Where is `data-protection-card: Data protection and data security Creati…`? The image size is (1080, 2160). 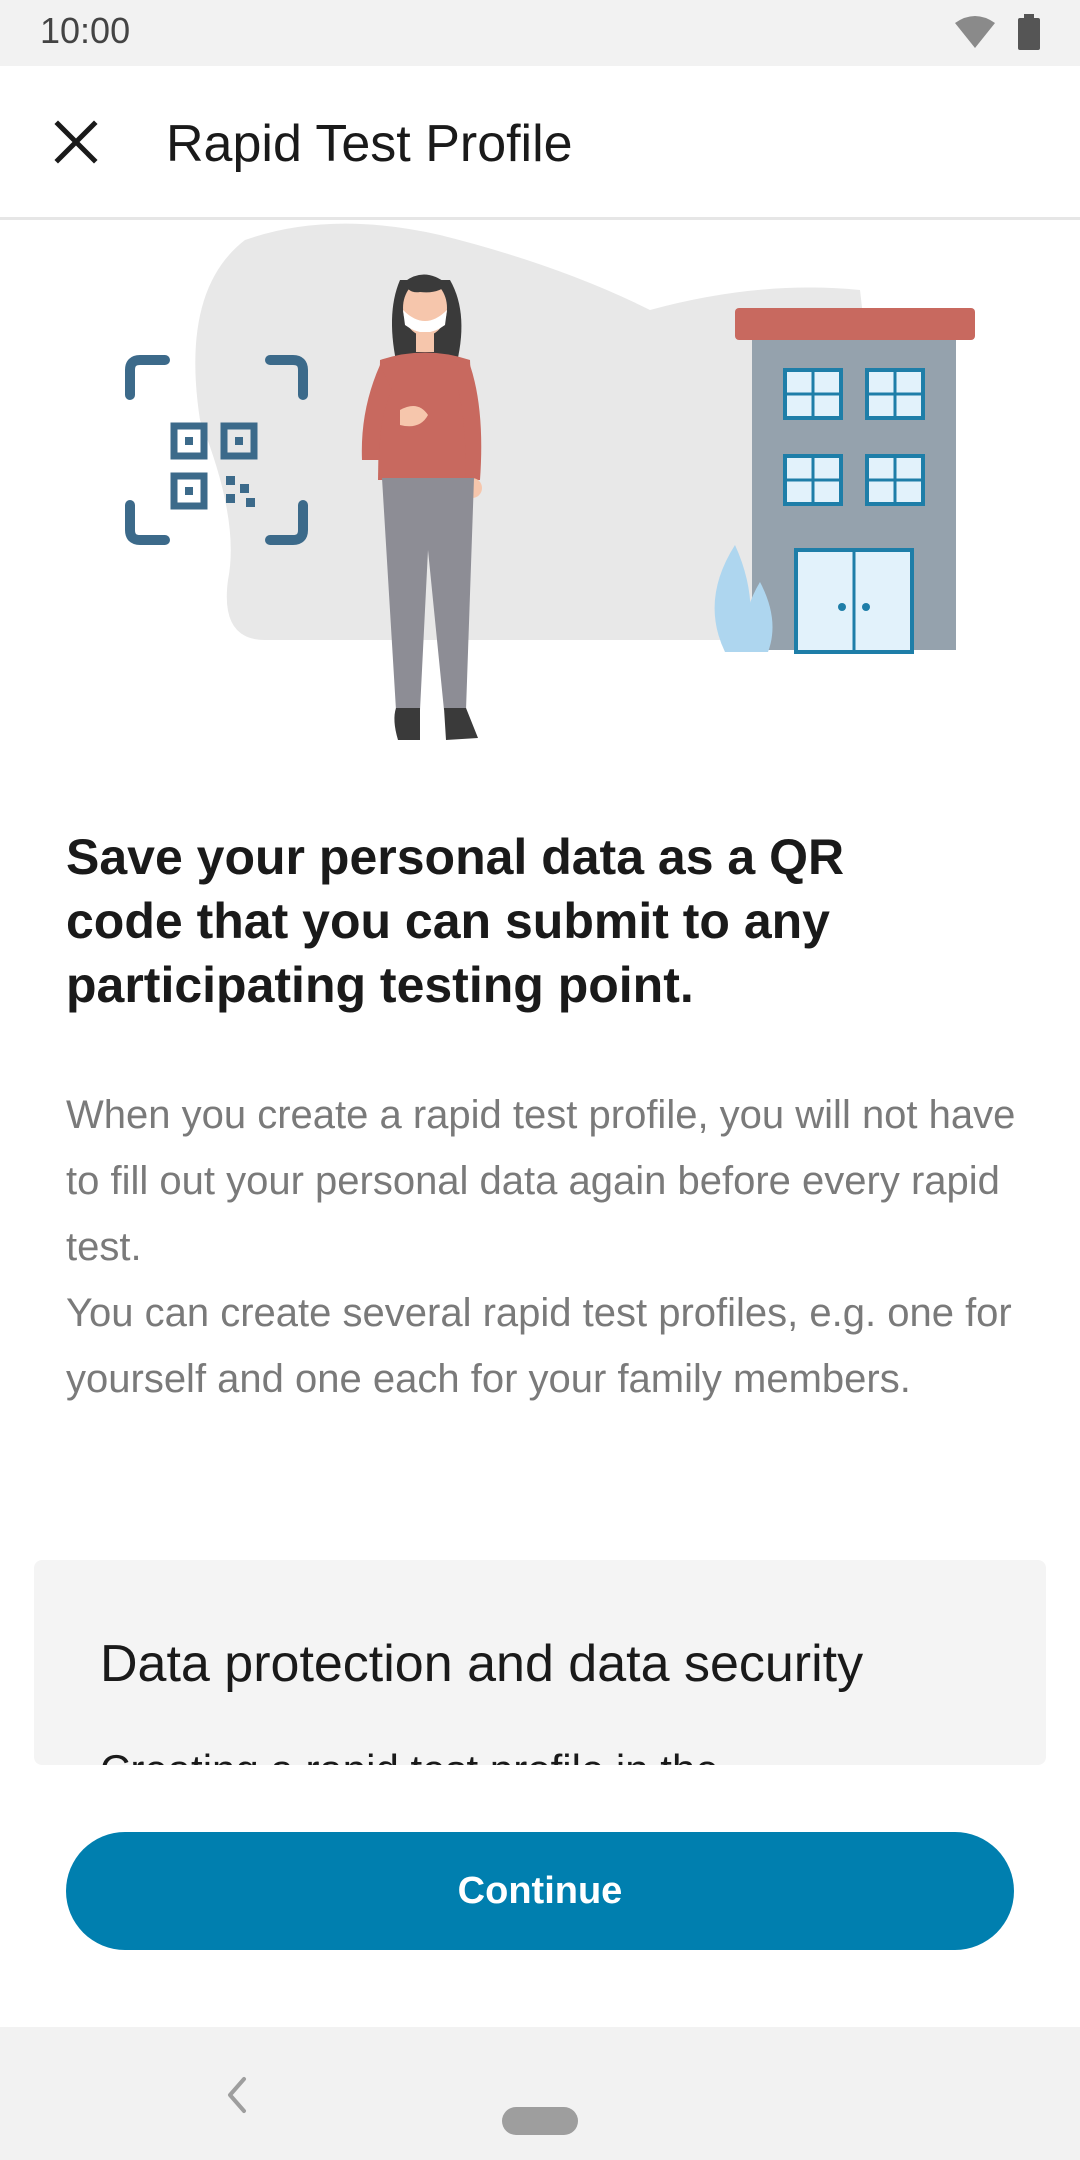 data-protection-card: Data protection and data security Creati… is located at coordinates (540, 1662).